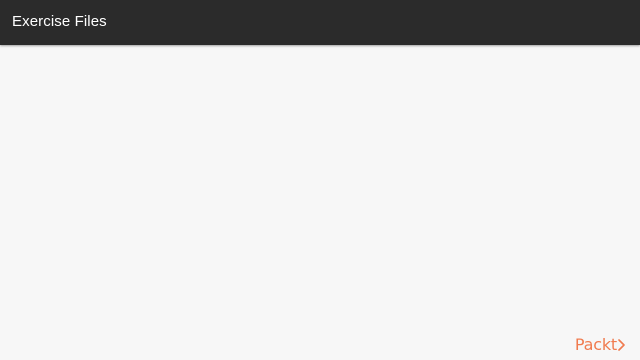  Describe the element at coordinates (595, 344) in the screenshot. I see `brand-name: Packt` at that location.